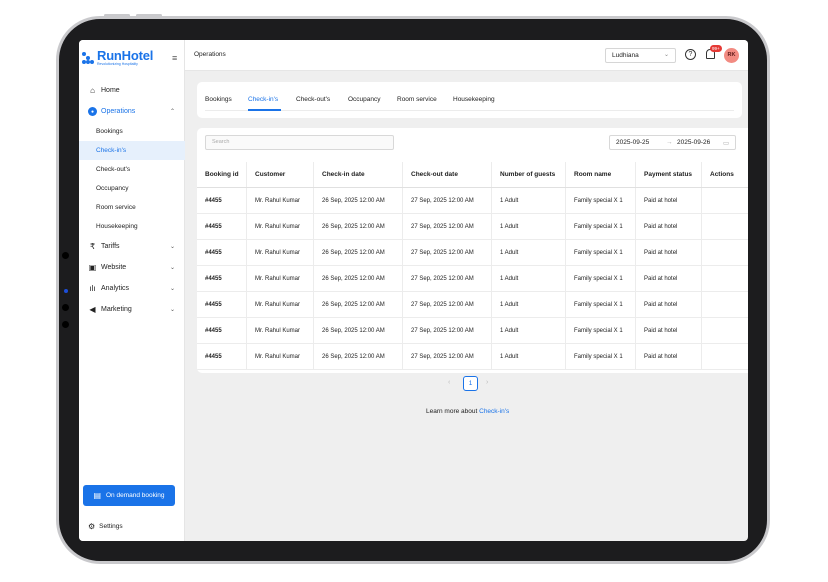 This screenshot has width=828, height=582. What do you see at coordinates (474, 99) in the screenshot?
I see `tab-housekeeping: Housekeeping` at bounding box center [474, 99].